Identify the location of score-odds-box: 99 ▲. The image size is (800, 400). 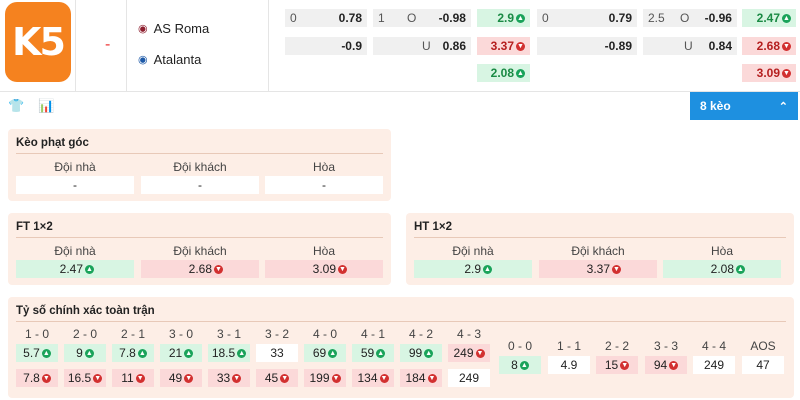
(421, 353).